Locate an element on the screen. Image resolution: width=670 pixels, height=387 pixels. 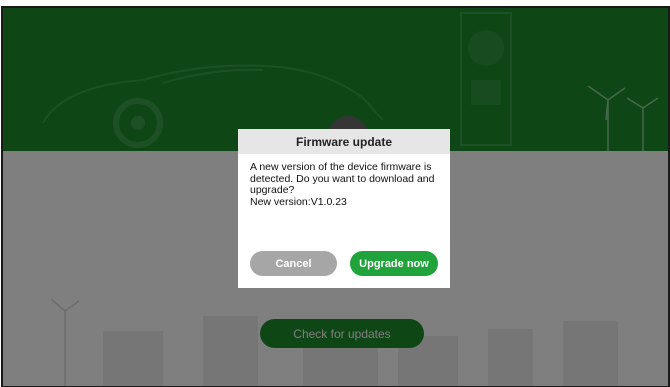
upgrade-now-button: Upgrade now is located at coordinates (394, 263).